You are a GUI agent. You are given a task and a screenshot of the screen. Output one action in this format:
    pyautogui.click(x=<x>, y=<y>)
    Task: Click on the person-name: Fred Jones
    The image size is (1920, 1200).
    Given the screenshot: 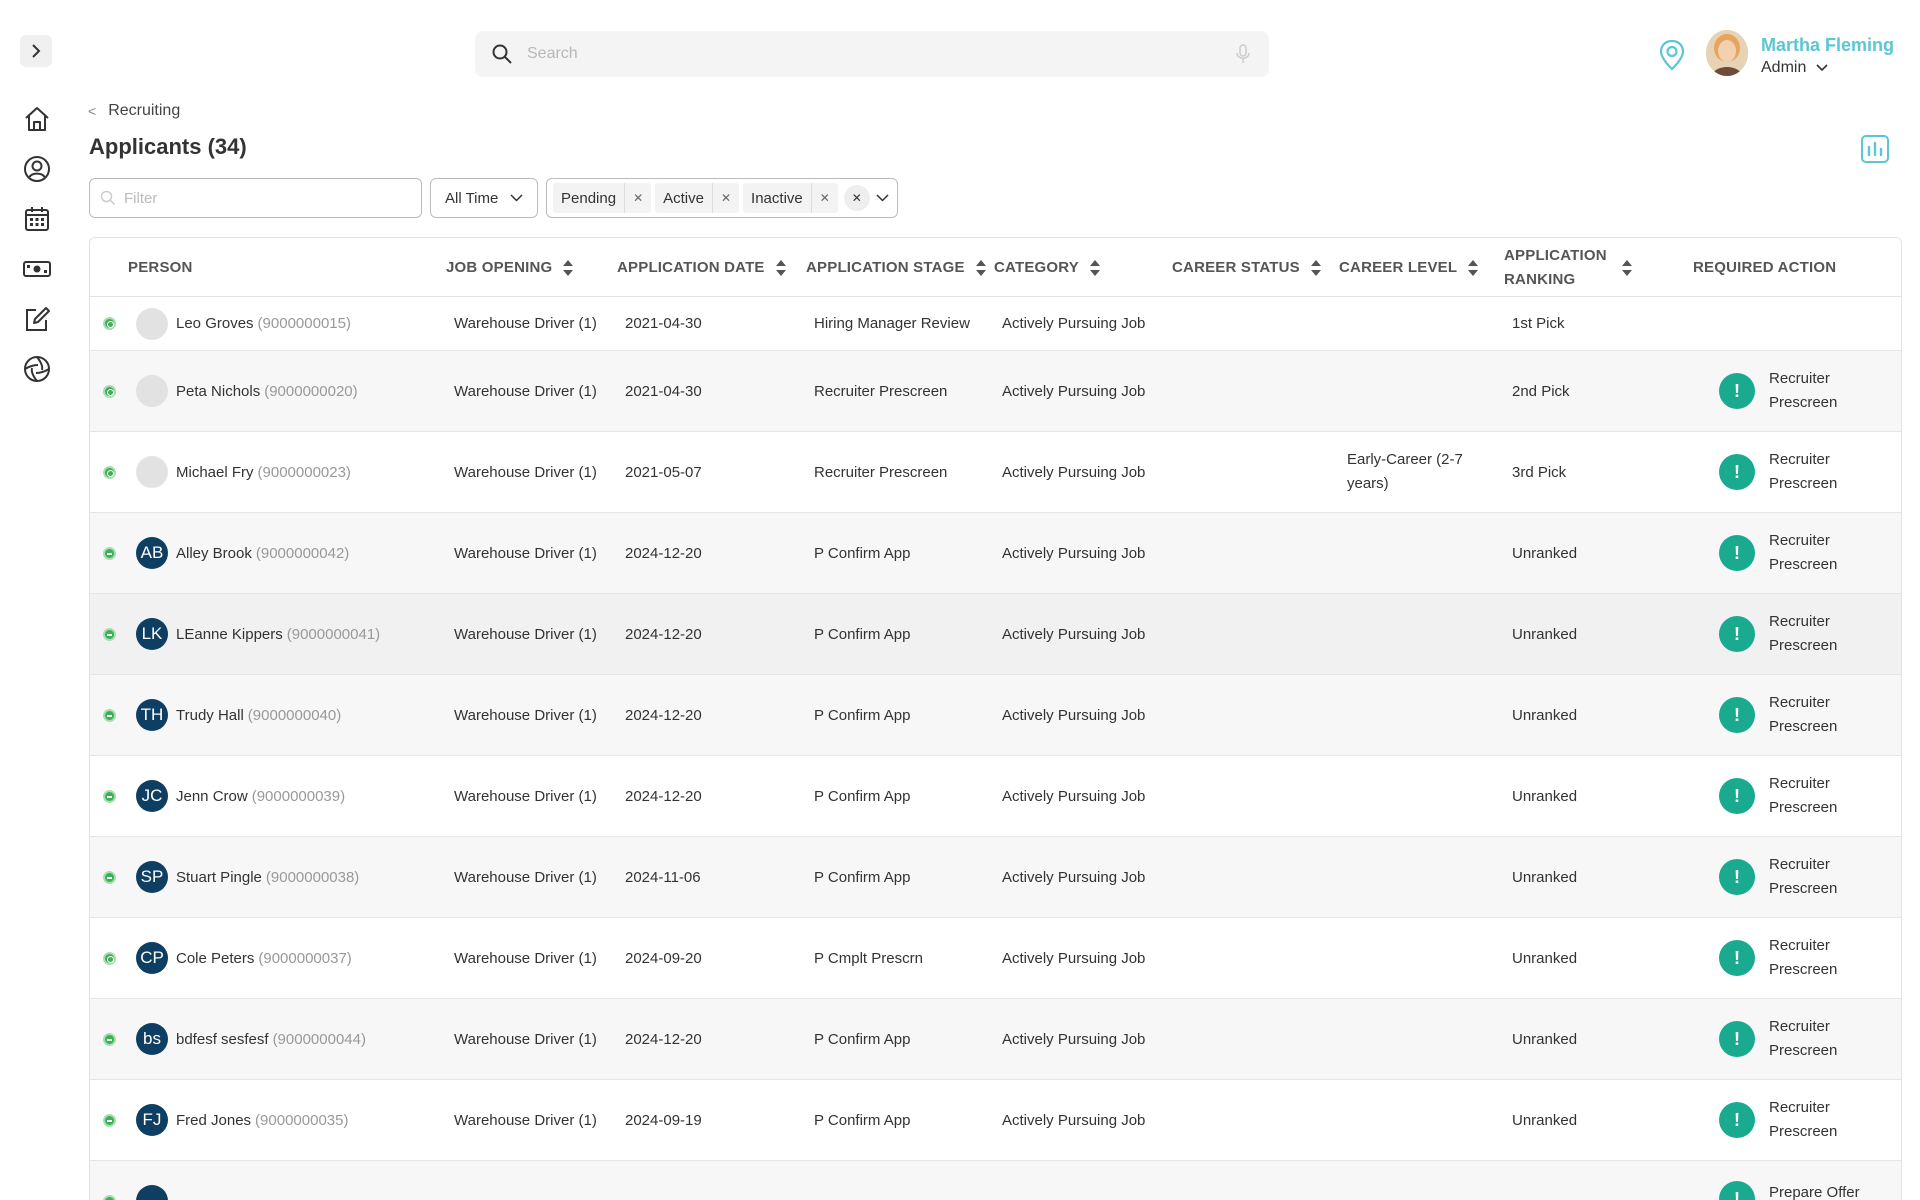 What is the action you would take?
    pyautogui.click(x=213, y=1120)
    